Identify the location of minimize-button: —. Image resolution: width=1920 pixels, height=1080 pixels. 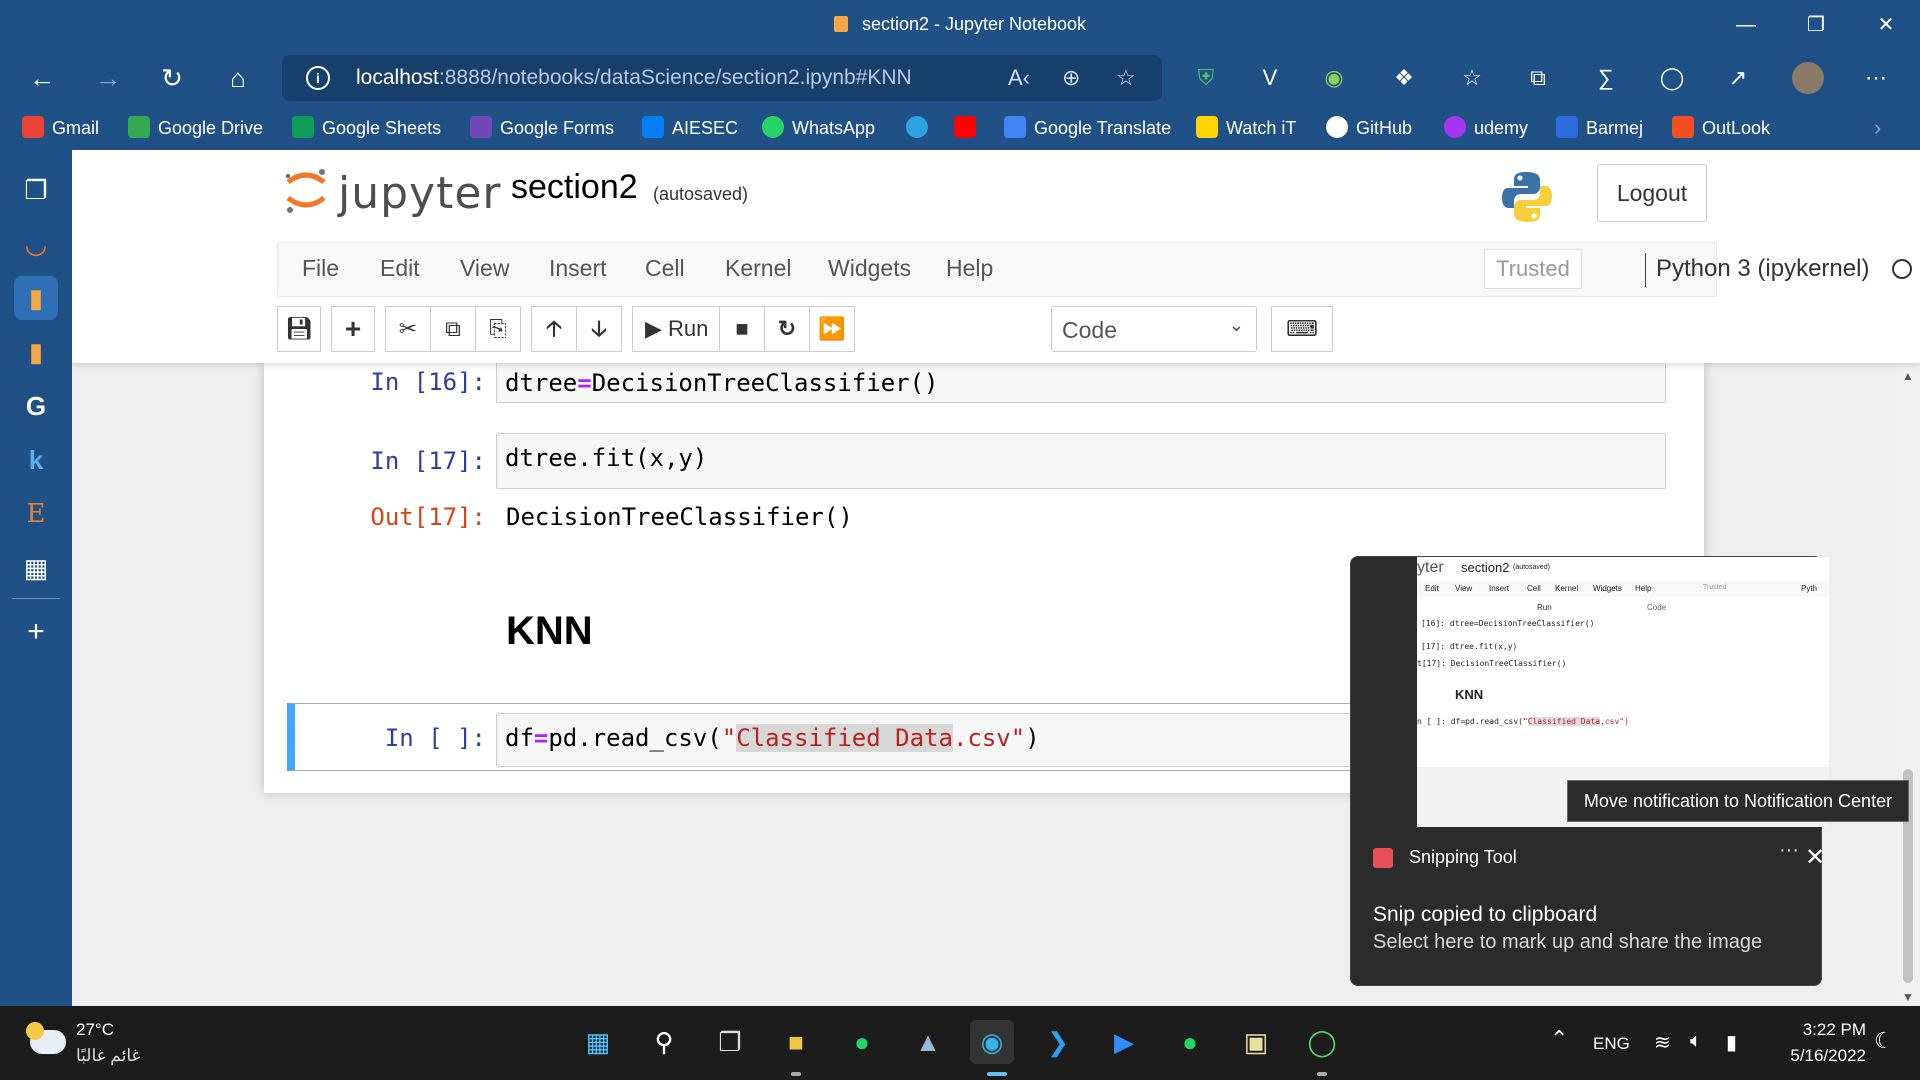
(1746, 25).